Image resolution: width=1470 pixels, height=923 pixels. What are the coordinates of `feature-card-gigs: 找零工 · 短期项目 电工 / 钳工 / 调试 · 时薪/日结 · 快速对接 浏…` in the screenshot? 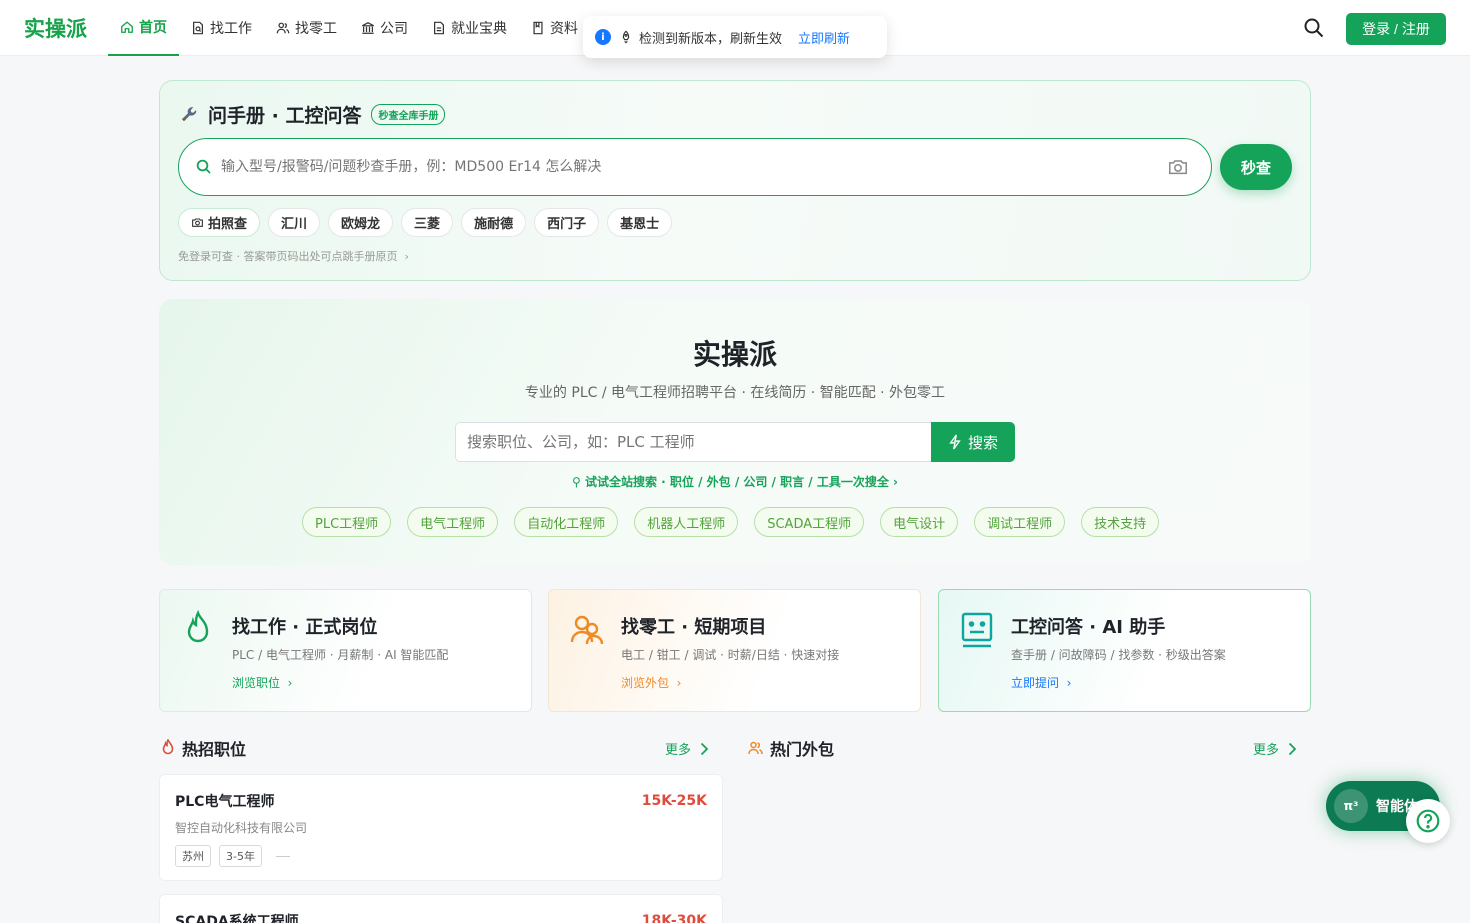 It's located at (734, 650).